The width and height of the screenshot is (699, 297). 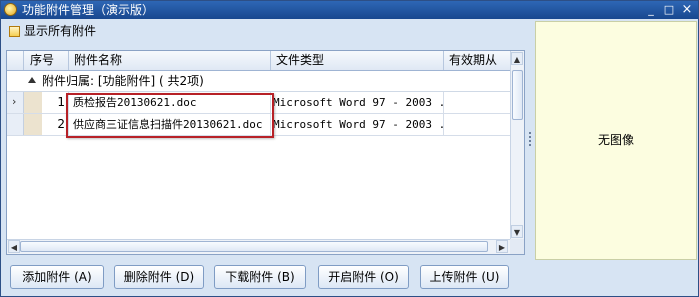 I want to click on cell-name: 质检报告20130621.doc, so click(x=170, y=102).